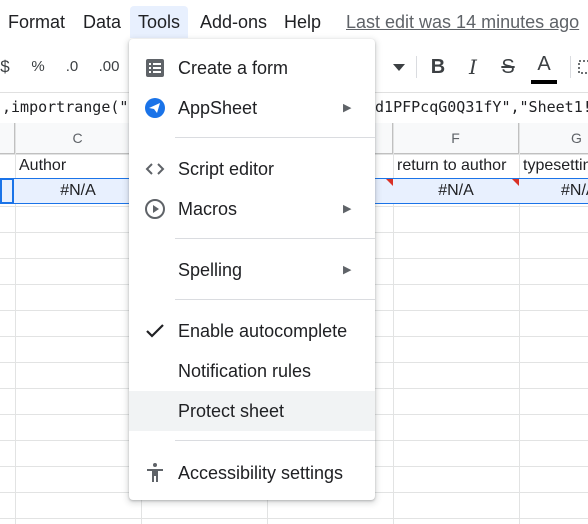  I want to click on menu-item-label: Create a form, so click(233, 68).